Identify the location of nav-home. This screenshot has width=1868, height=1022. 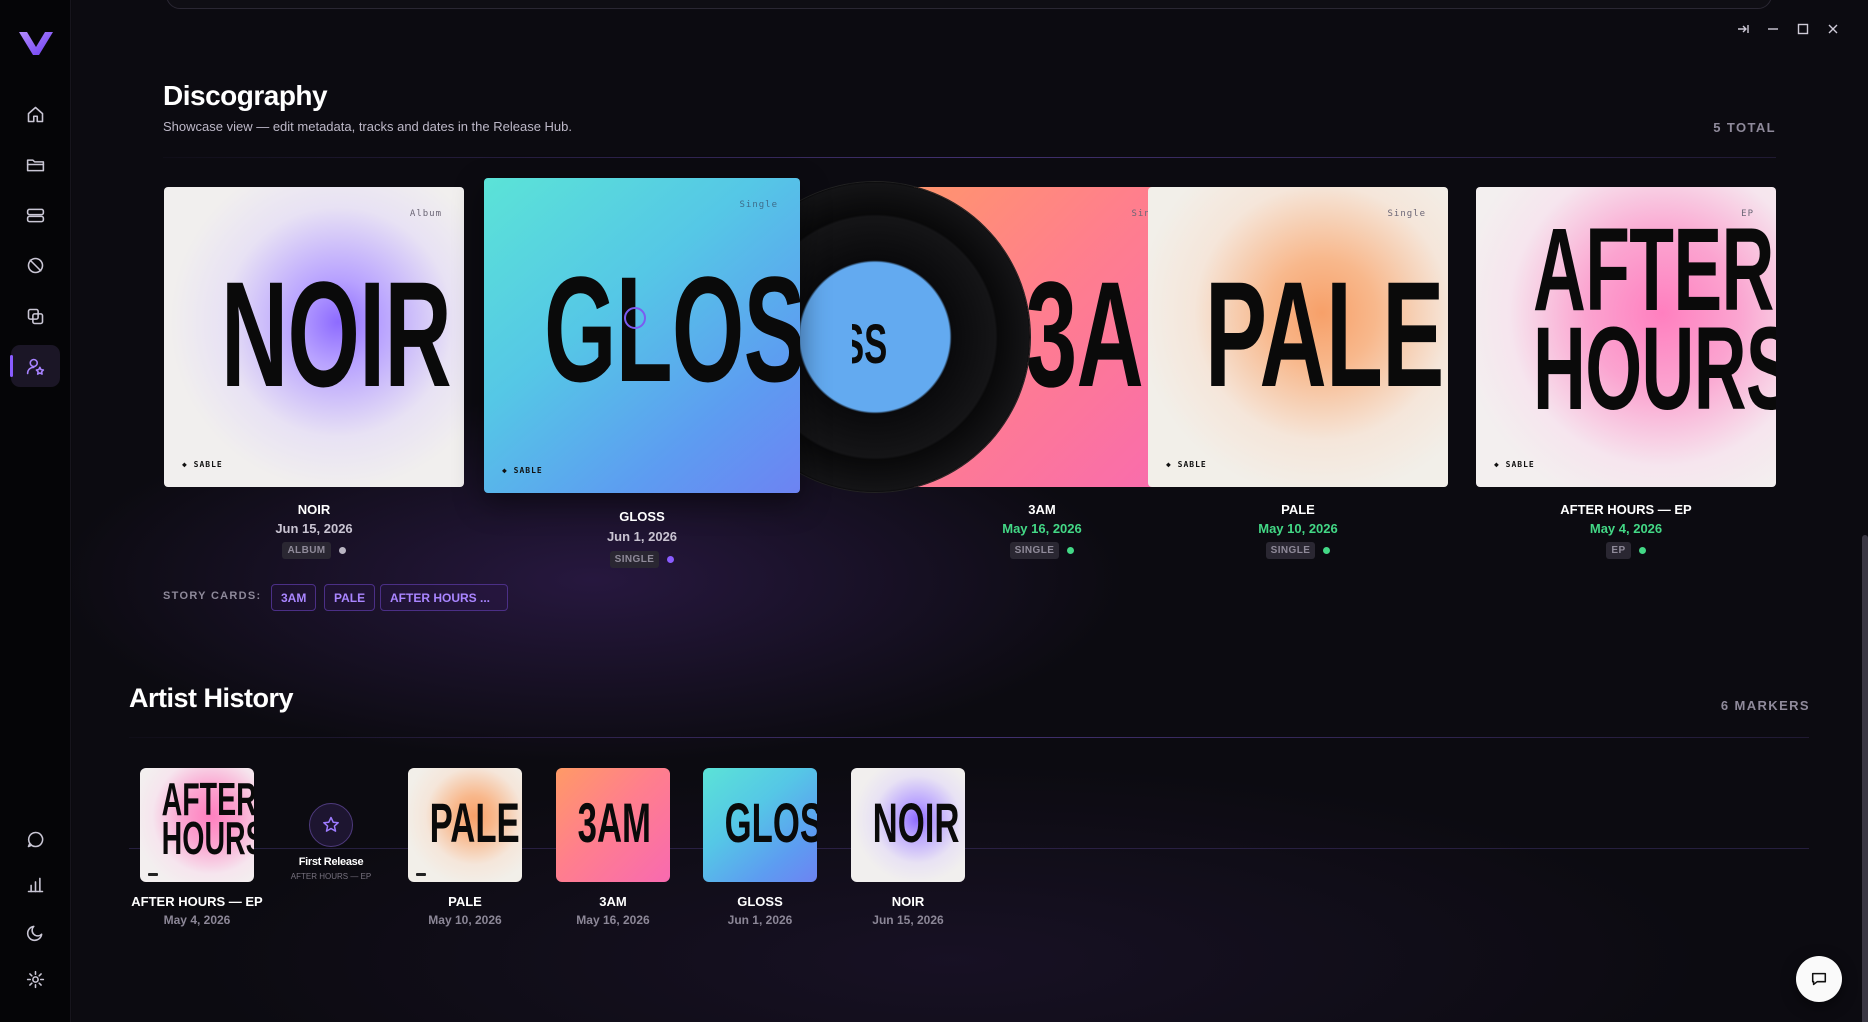
(35, 114).